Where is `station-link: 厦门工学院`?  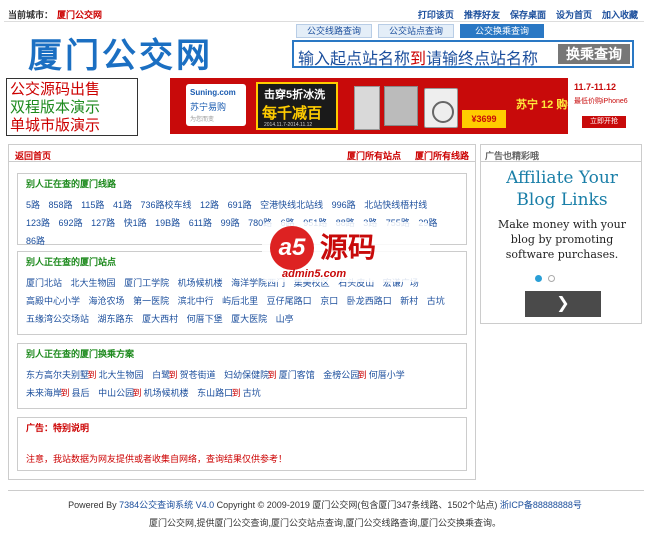 station-link: 厦门工学院 is located at coordinates (146, 283).